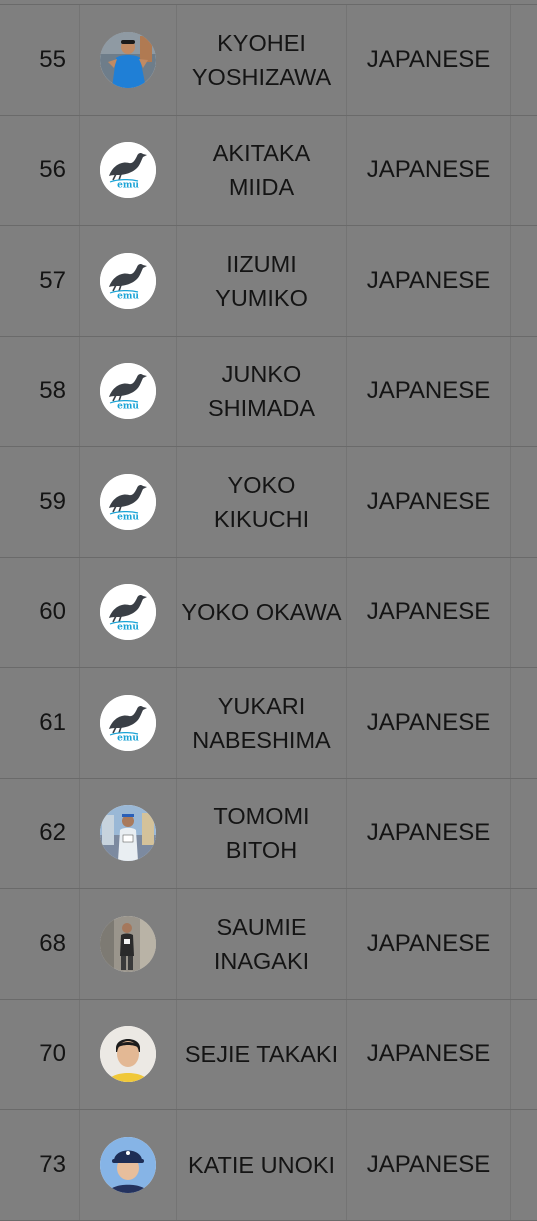 The width and height of the screenshot is (537, 1221). What do you see at coordinates (262, 833) in the screenshot?
I see `runner-name: TOMOMI BITOH` at bounding box center [262, 833].